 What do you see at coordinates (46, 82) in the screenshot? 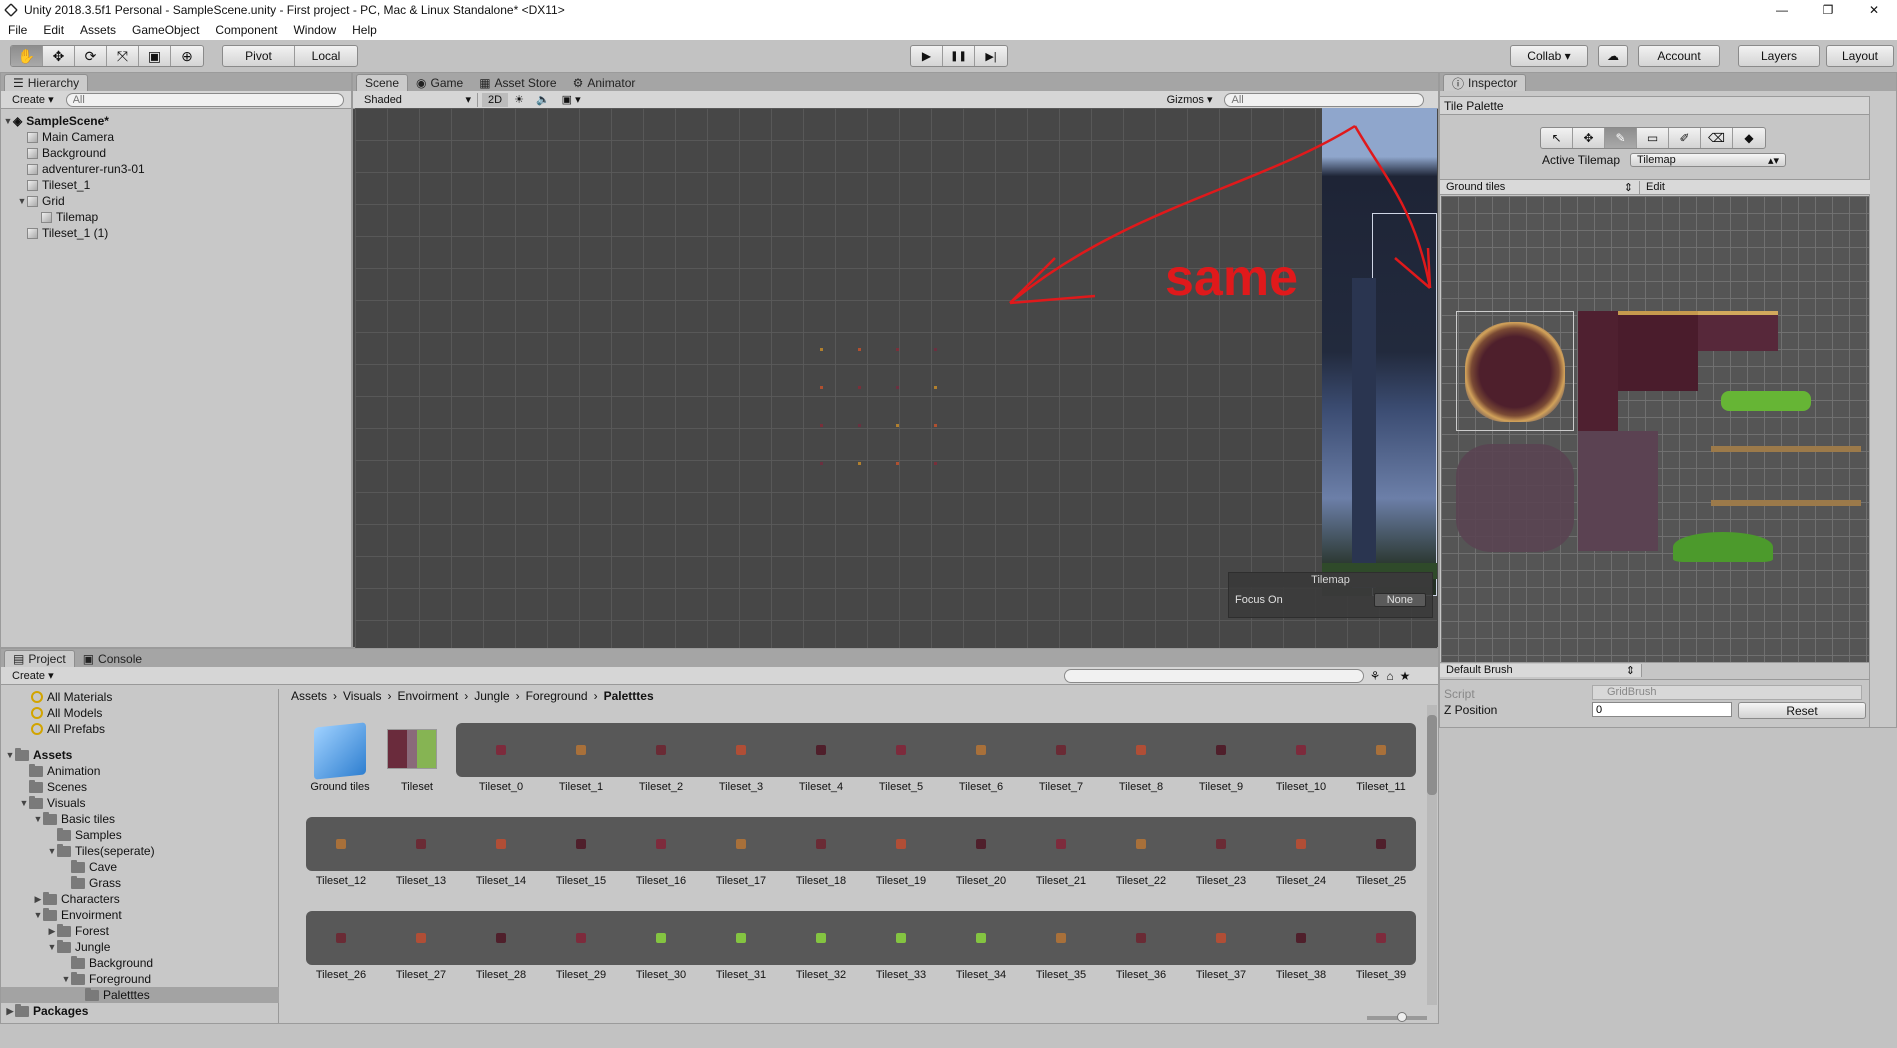
I see `tab-hierarchy: ☰ Hierarchy` at bounding box center [46, 82].